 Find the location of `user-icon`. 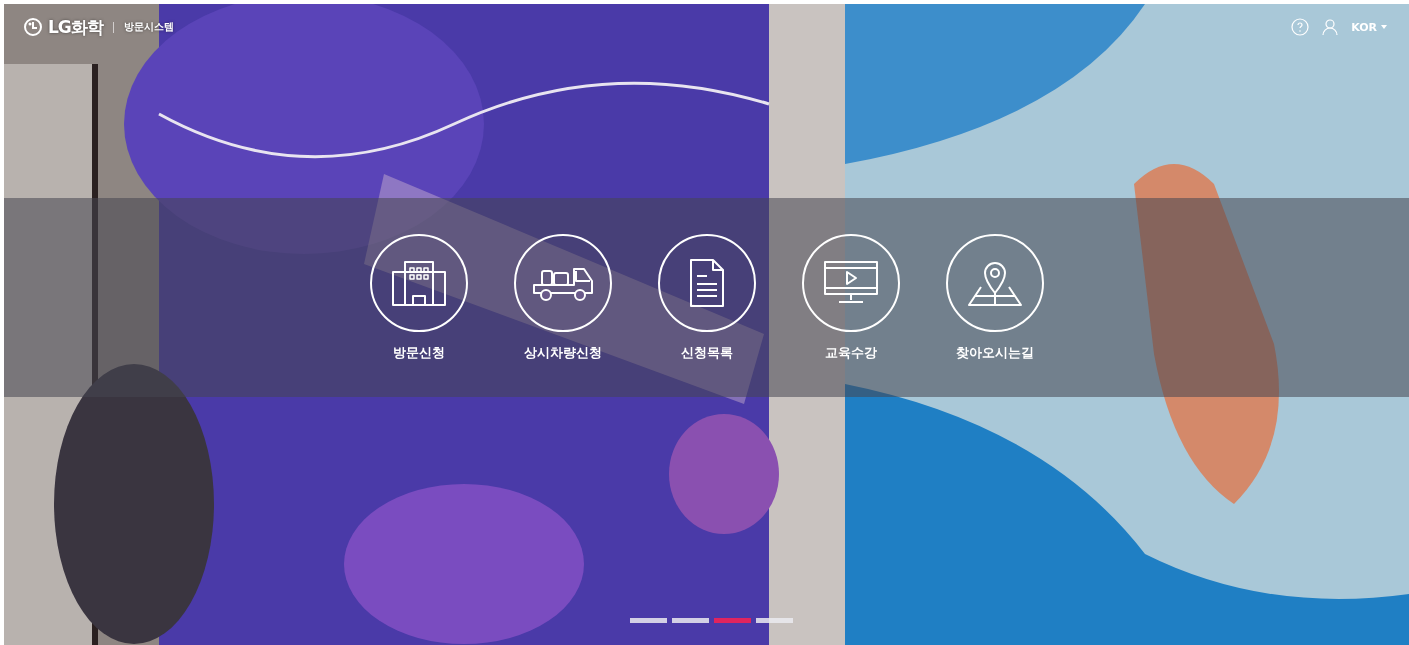

user-icon is located at coordinates (1330, 27).